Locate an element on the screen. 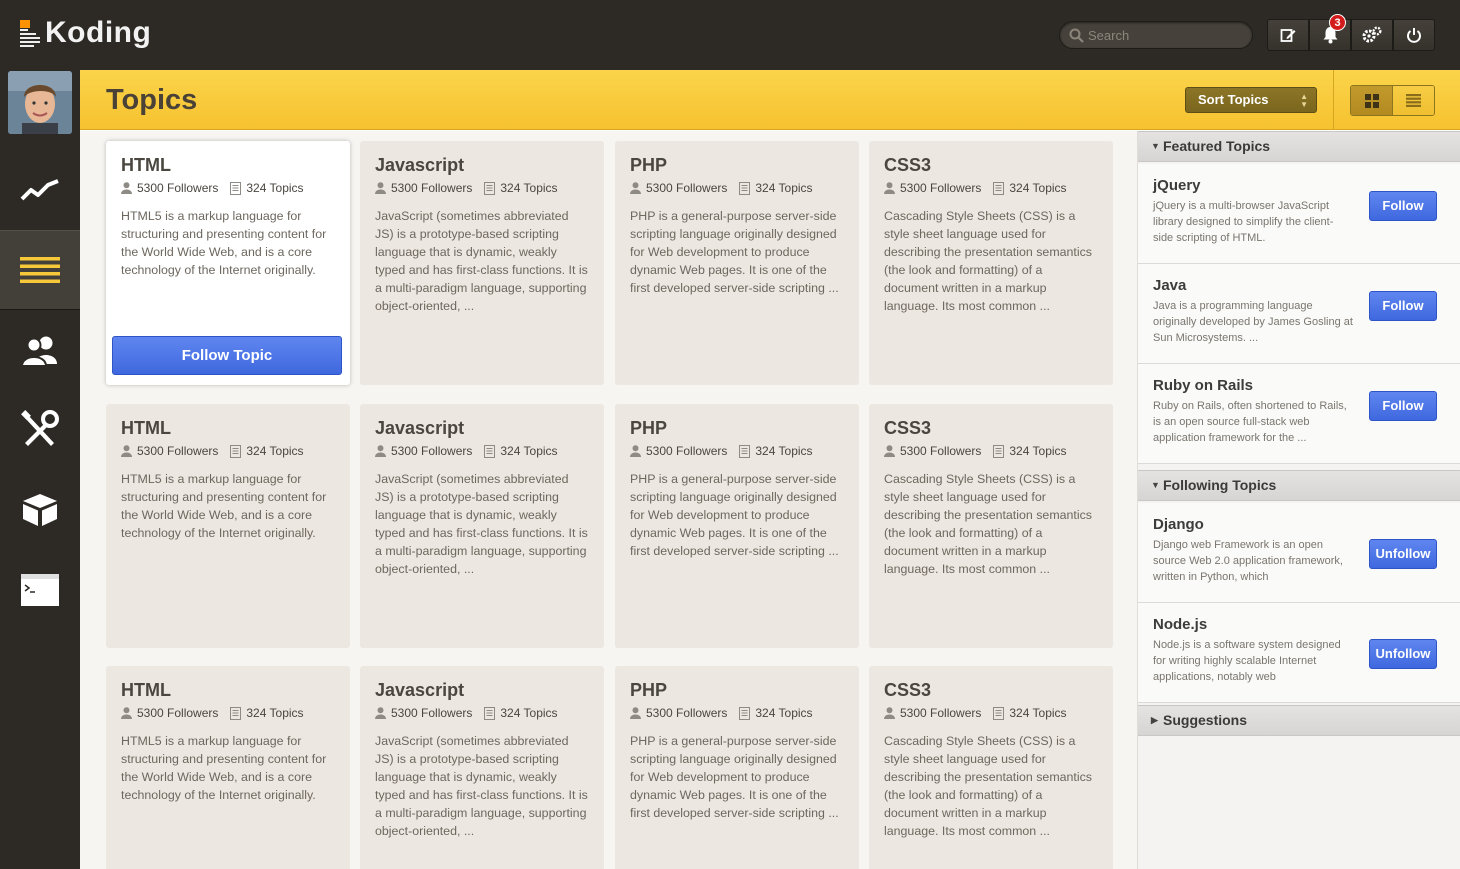  avatar is located at coordinates (40, 102).